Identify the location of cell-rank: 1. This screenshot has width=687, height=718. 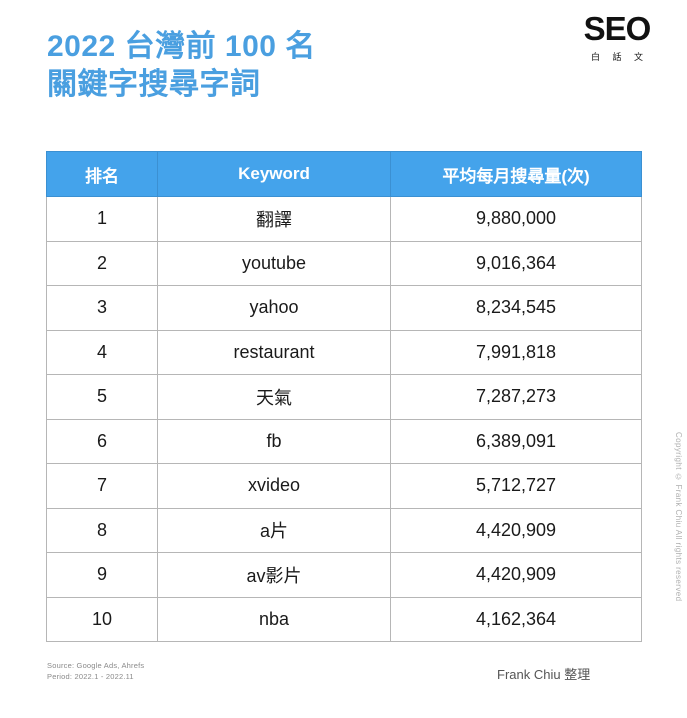
(102, 219).